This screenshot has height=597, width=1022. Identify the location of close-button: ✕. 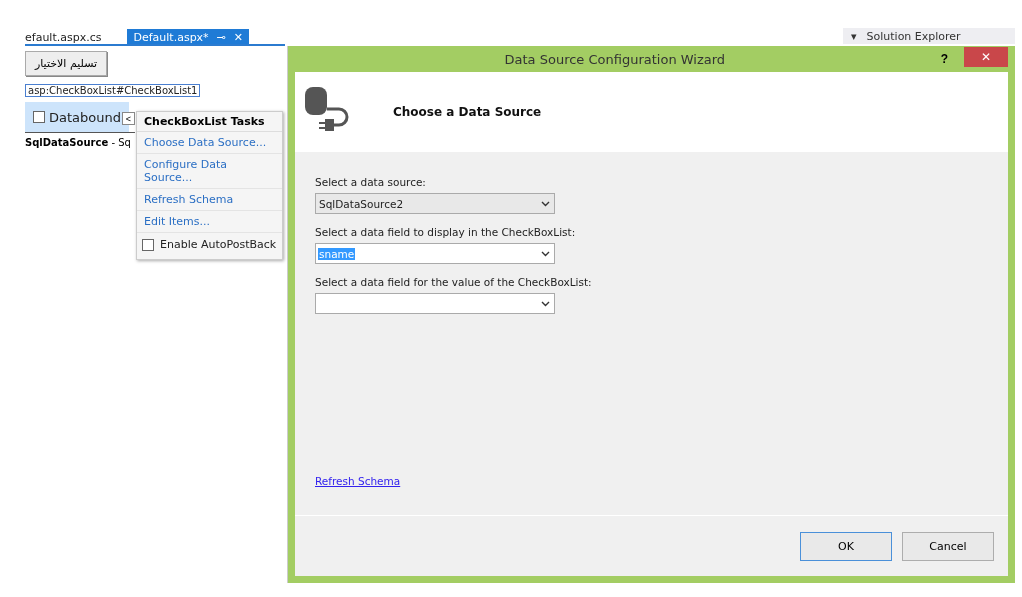
(986, 57).